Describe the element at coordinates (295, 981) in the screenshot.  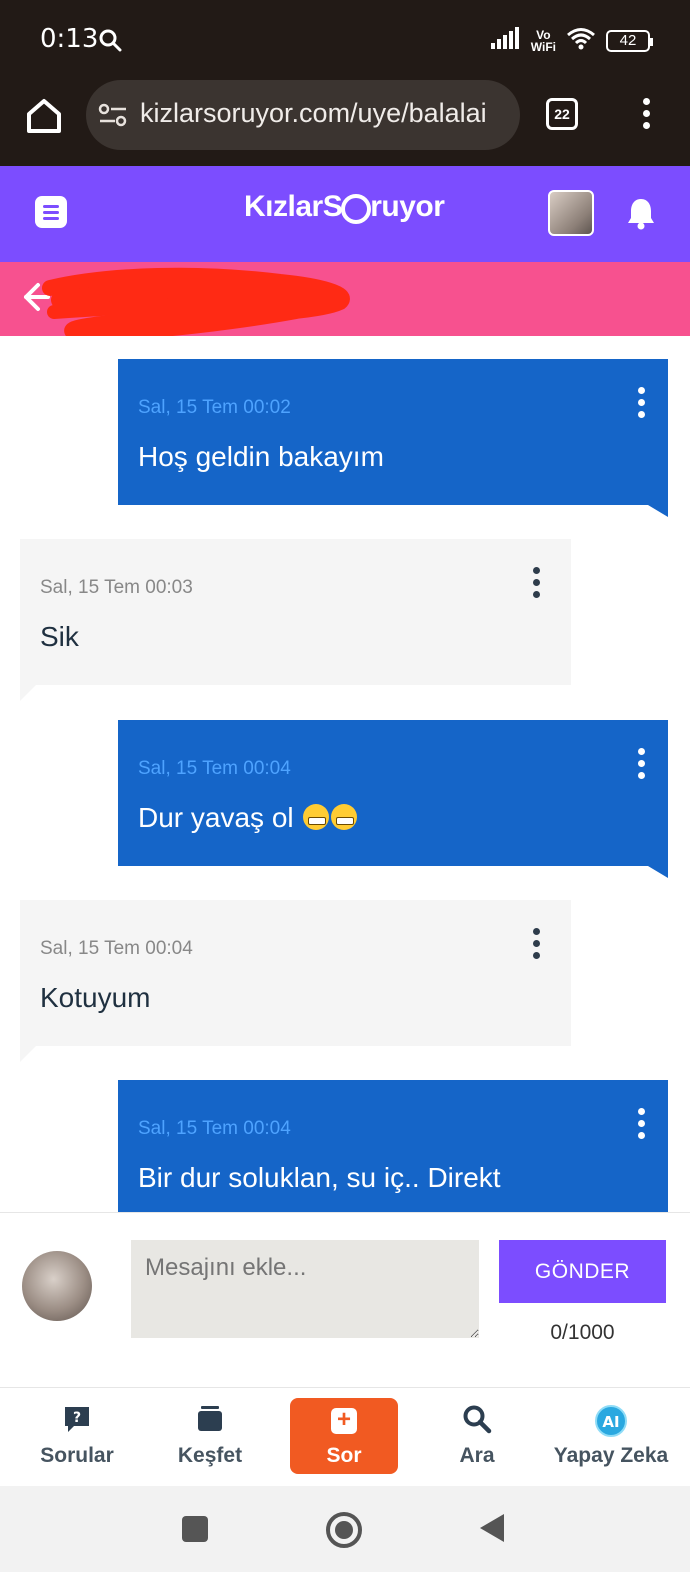
I see `message-bubble-received: Sal, 15 Tem 00:04 Kotuyum` at that location.